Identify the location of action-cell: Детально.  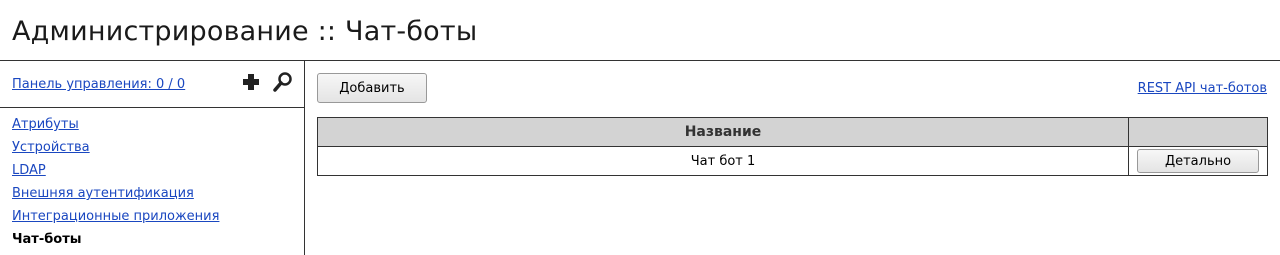
(1198, 161).